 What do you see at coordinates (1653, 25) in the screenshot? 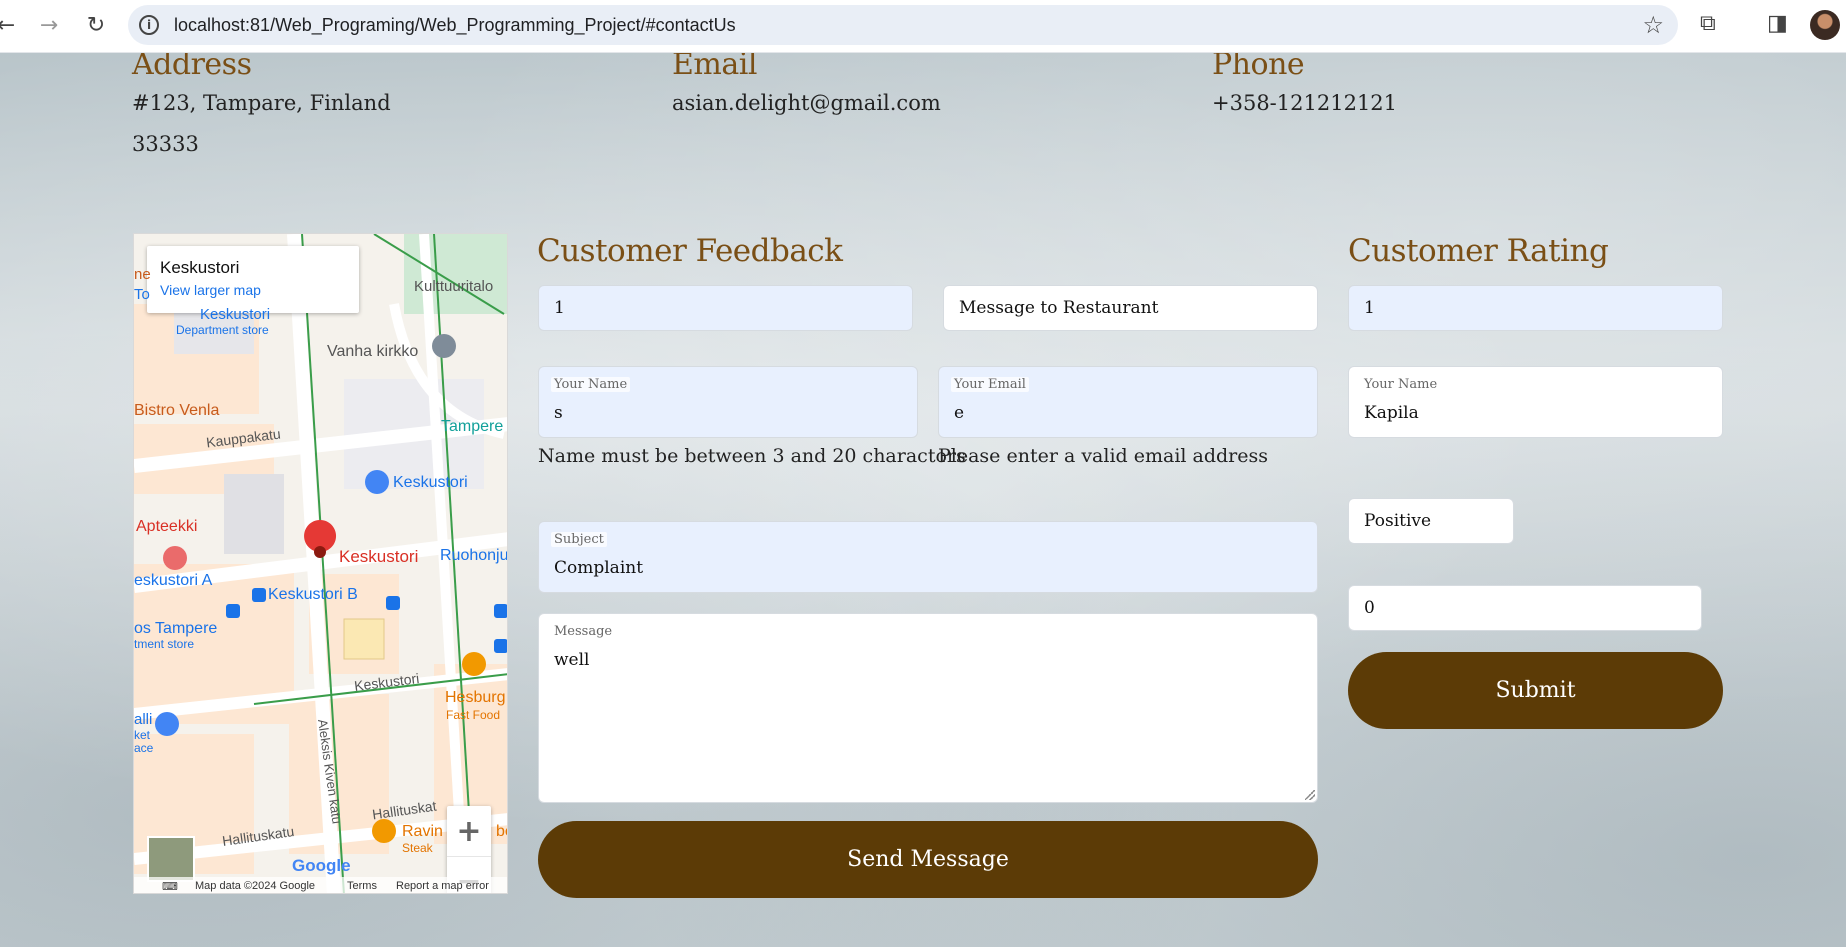
I see `bookmark-star-icon: ☆` at bounding box center [1653, 25].